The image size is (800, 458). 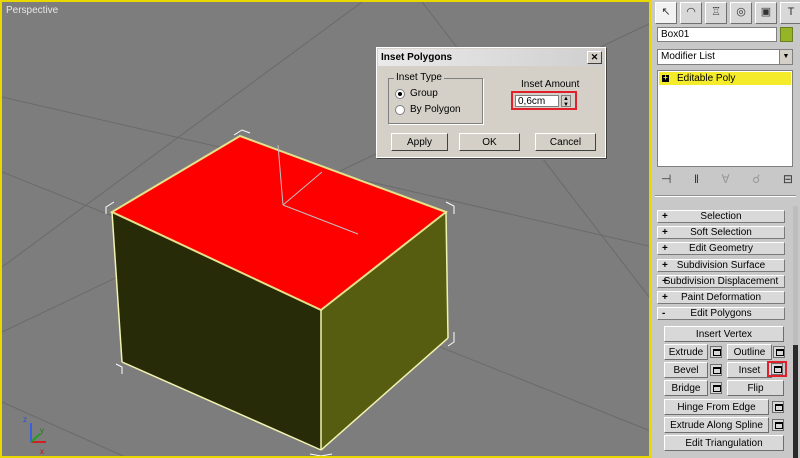 I want to click on rollout-selection: + Selection, so click(x=721, y=216).